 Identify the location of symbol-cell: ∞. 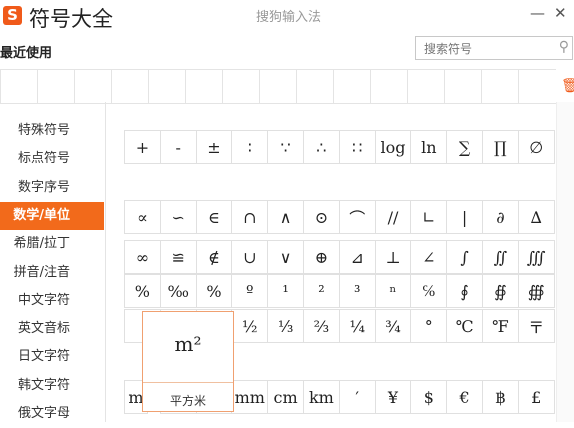
(142, 257).